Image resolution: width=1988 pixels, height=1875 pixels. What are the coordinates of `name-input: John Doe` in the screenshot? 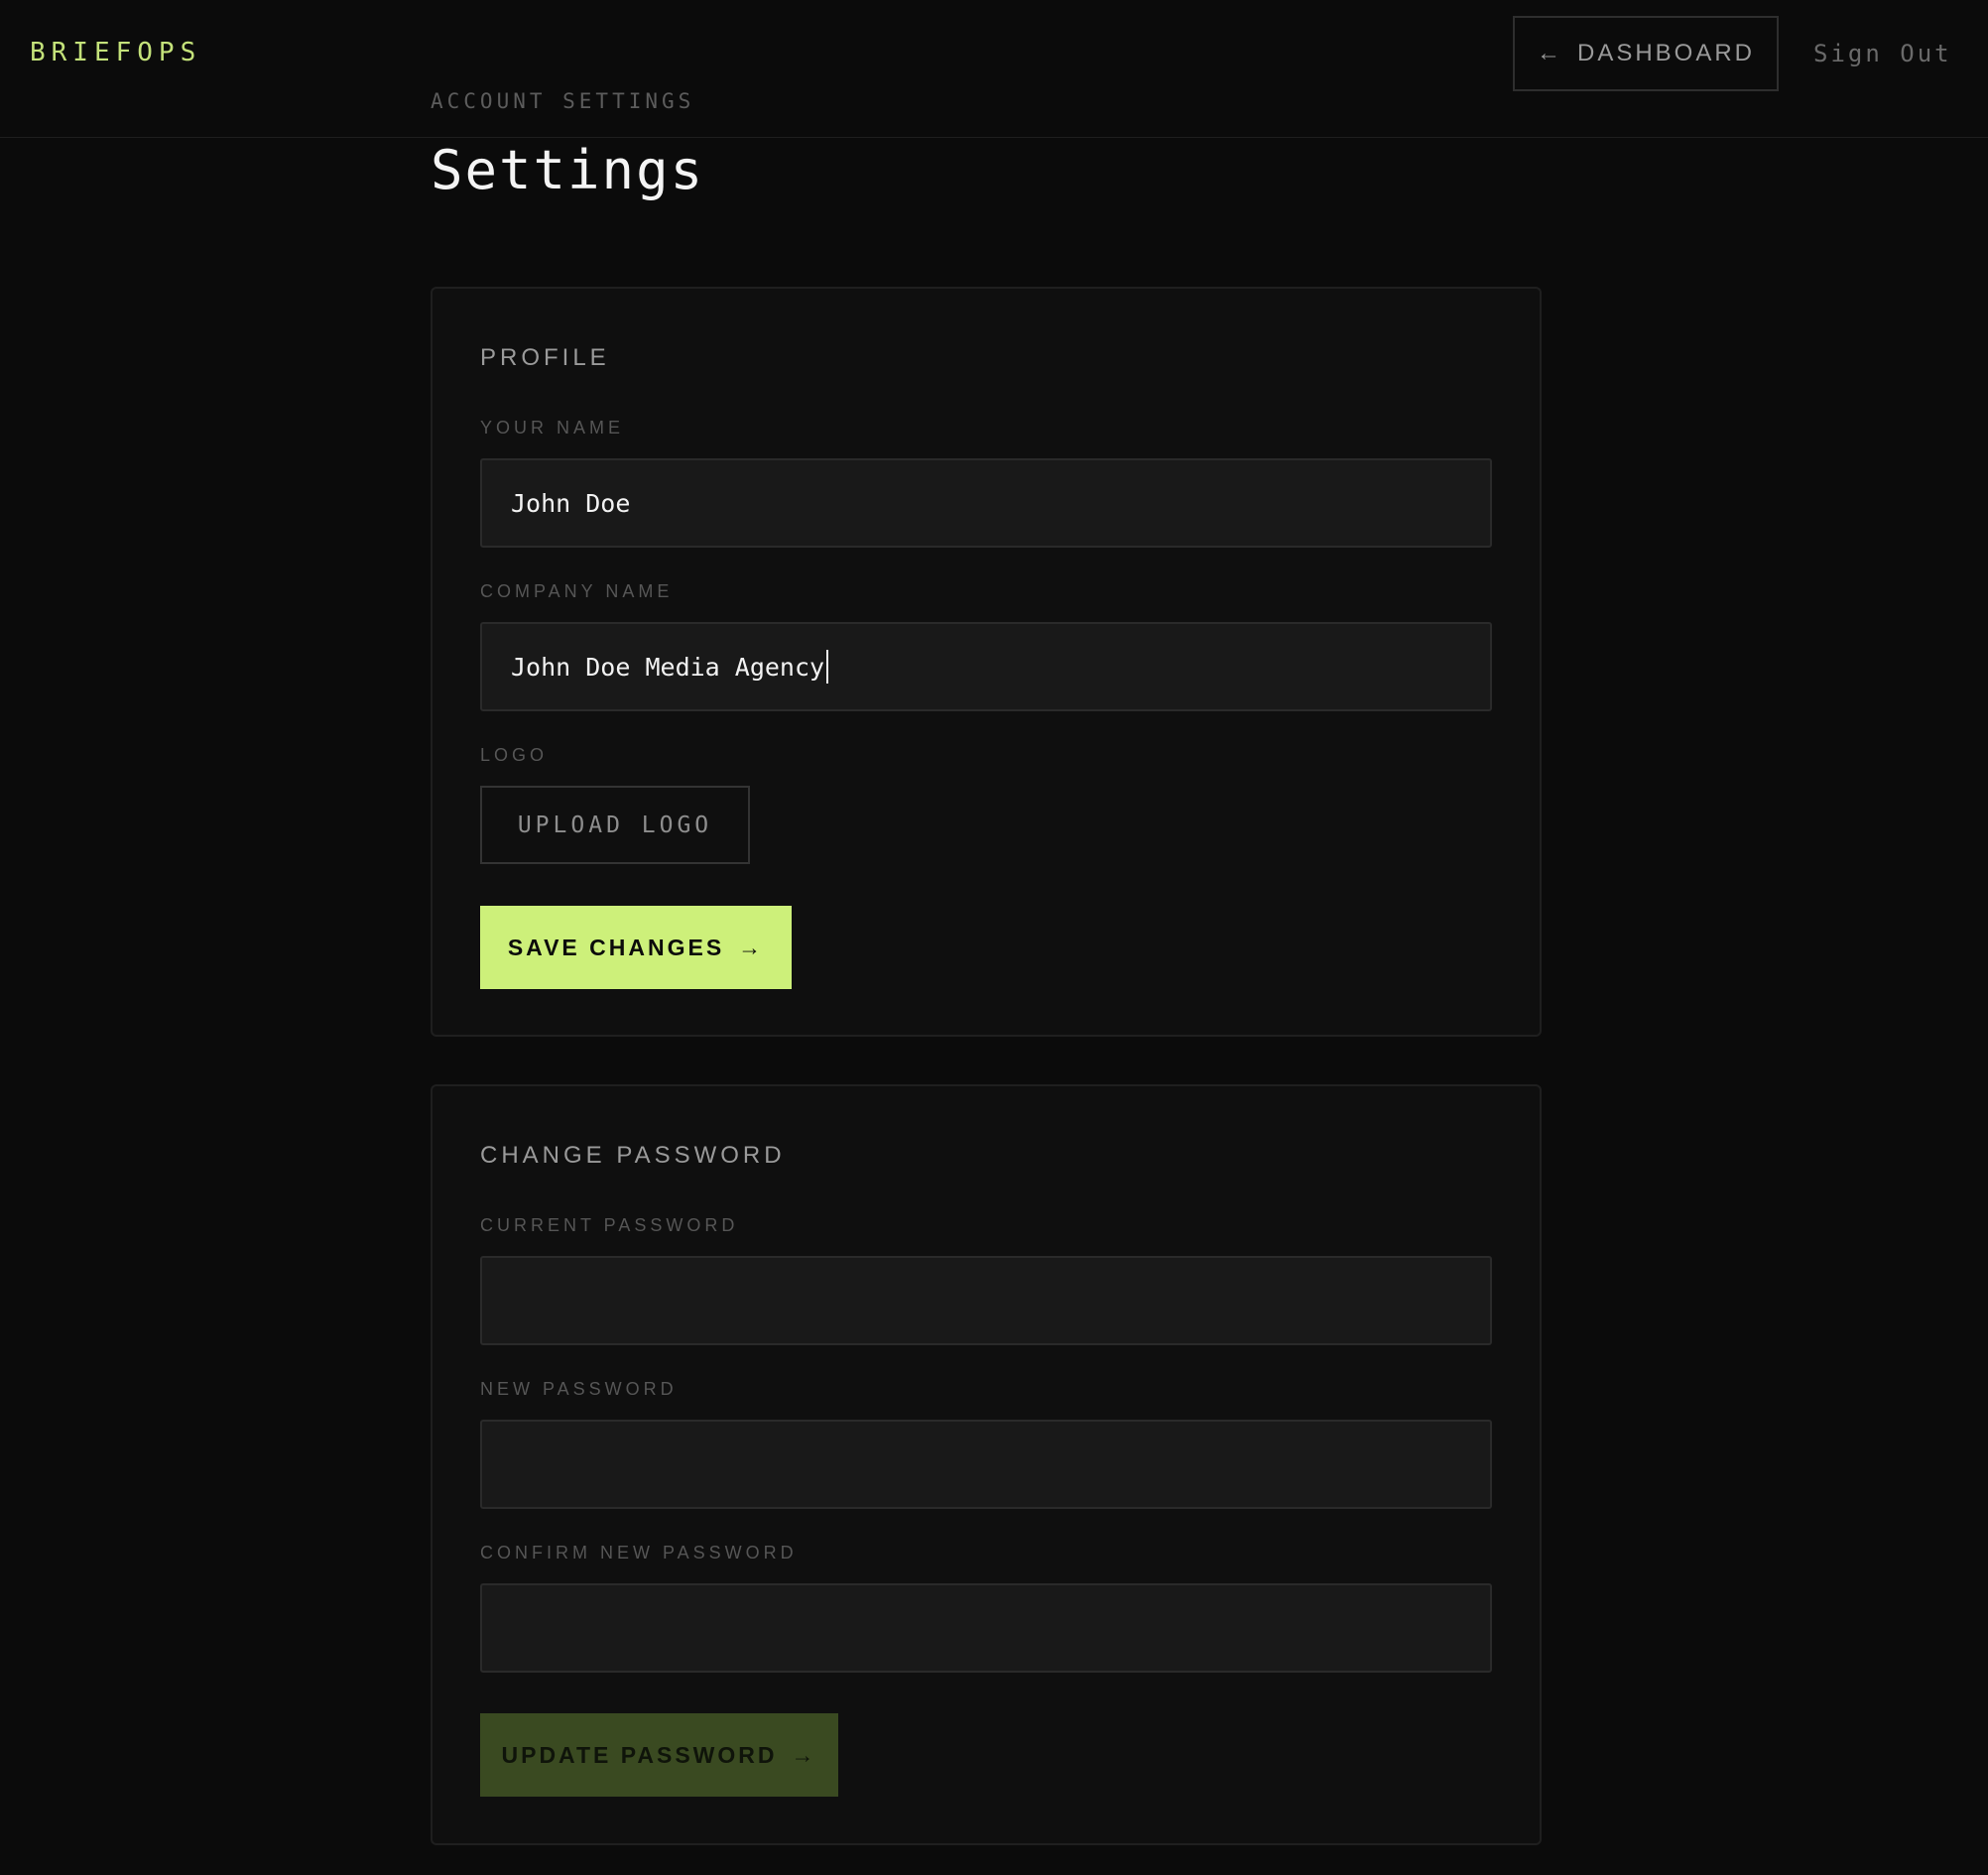 It's located at (986, 503).